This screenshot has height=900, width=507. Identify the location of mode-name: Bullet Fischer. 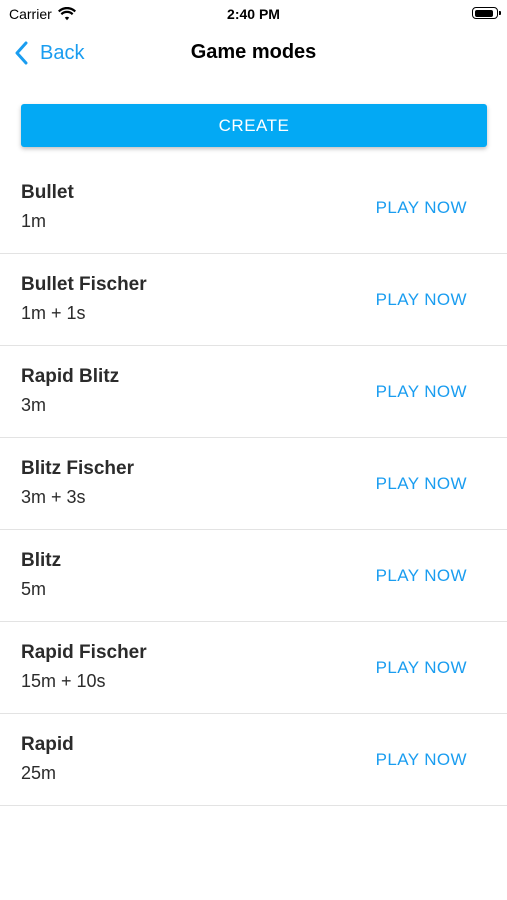
(84, 284).